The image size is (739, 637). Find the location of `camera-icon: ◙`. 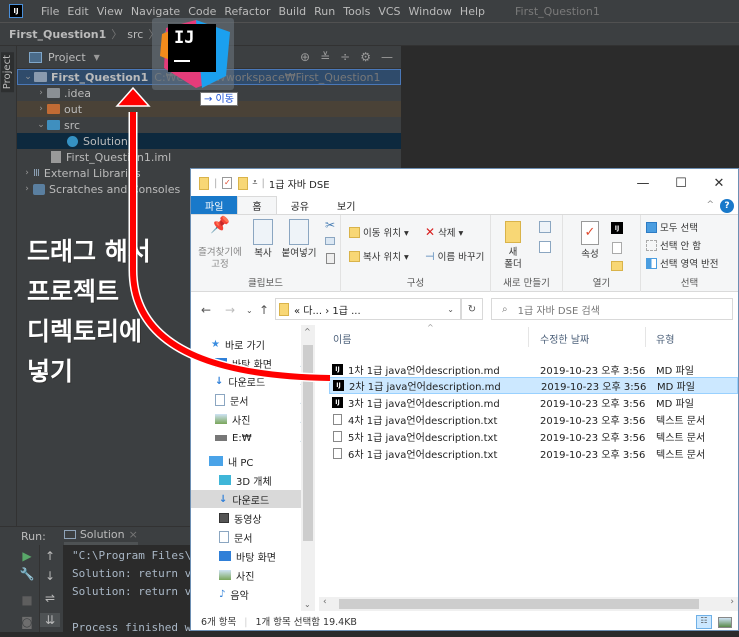

camera-icon: ◙ is located at coordinates (27, 622).